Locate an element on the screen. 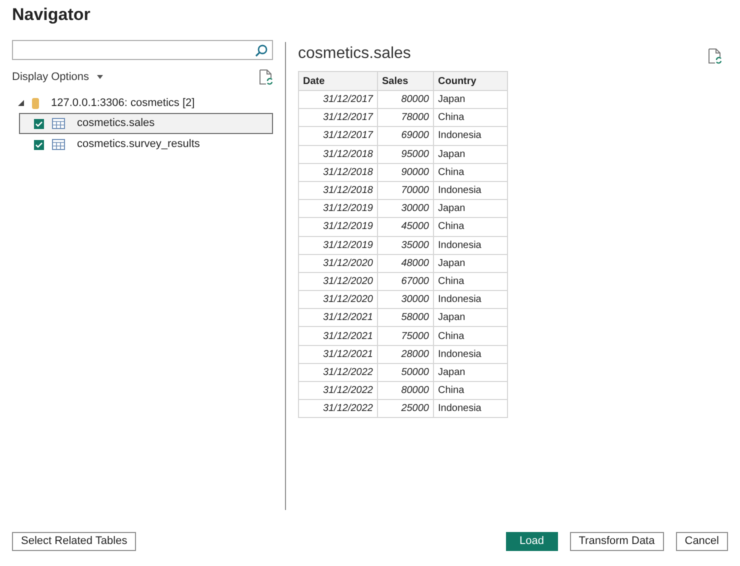  display-options-dropdown: Display Options is located at coordinates (58, 77).